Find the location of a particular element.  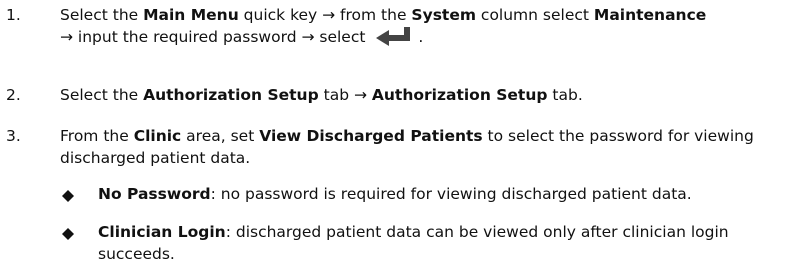

text-run: column select is located at coordinates (535, 15).